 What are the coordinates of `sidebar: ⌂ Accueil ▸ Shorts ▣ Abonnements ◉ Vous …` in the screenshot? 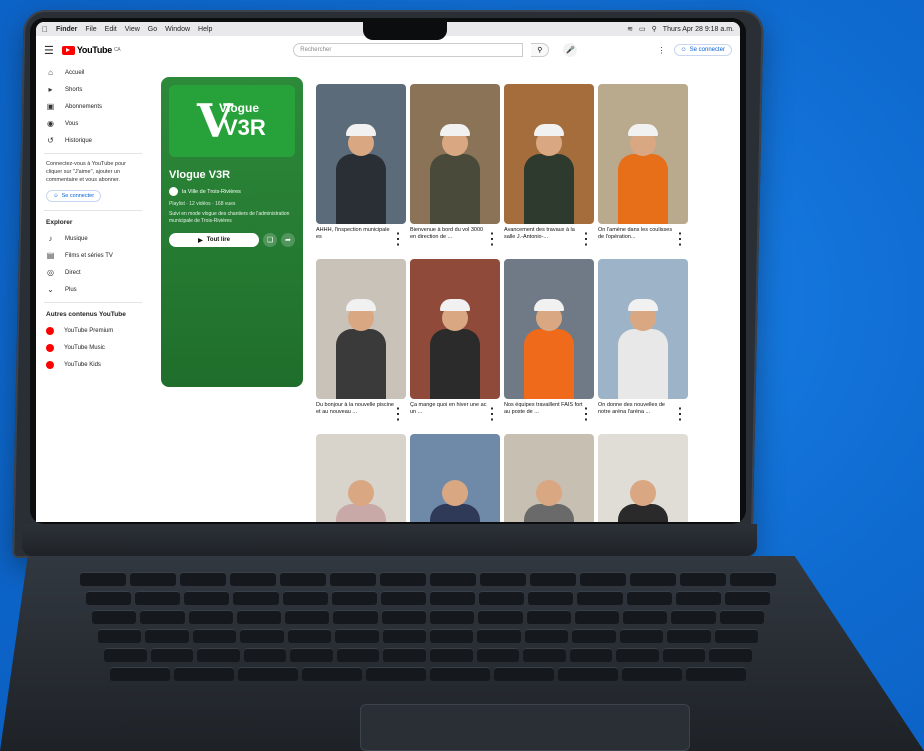 It's located at (92, 218).